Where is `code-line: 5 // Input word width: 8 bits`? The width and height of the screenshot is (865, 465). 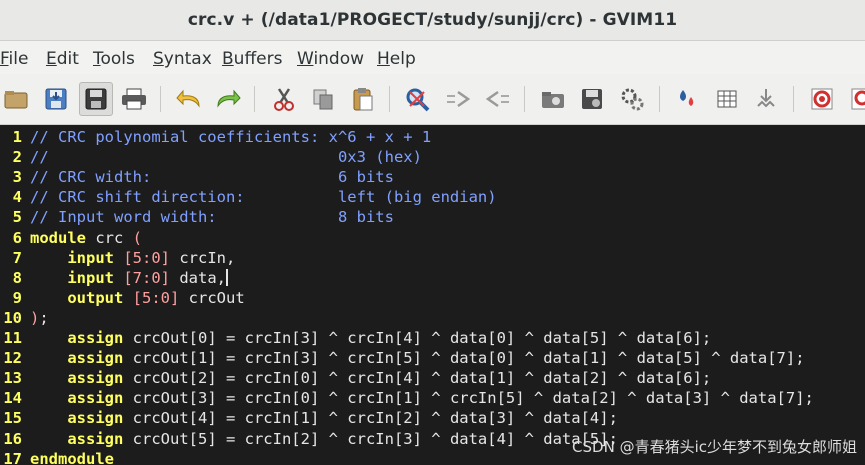 code-line: 5 // Input word width: 8 bits is located at coordinates (197, 217).